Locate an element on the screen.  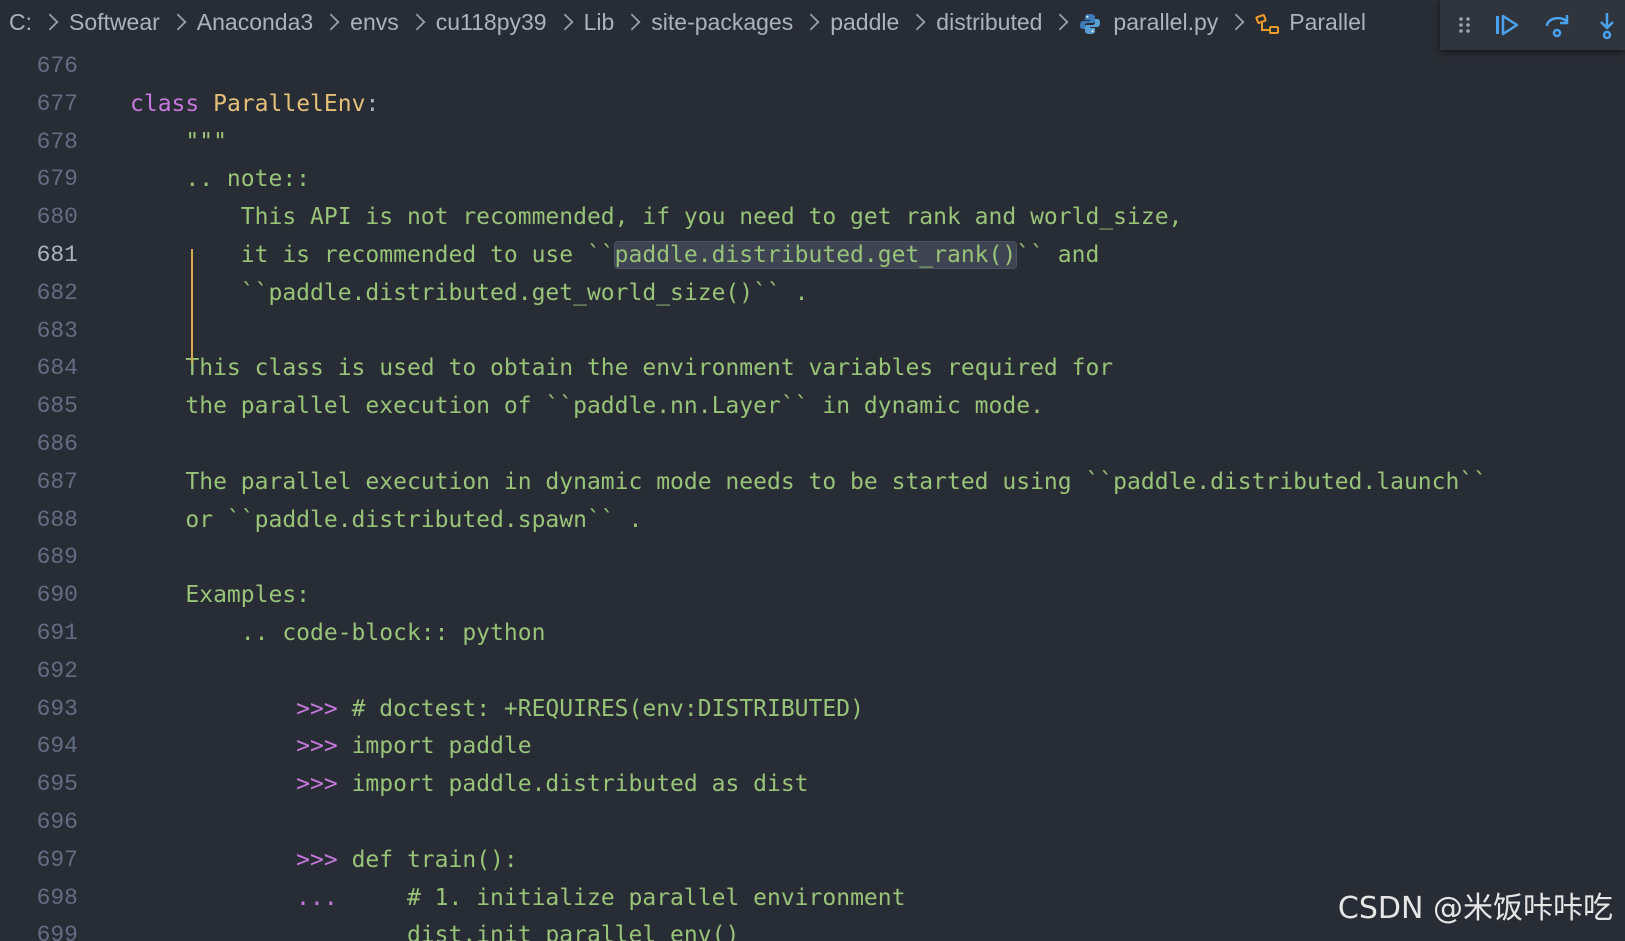
code-text: .. code-block:: python is located at coordinates (338, 633).